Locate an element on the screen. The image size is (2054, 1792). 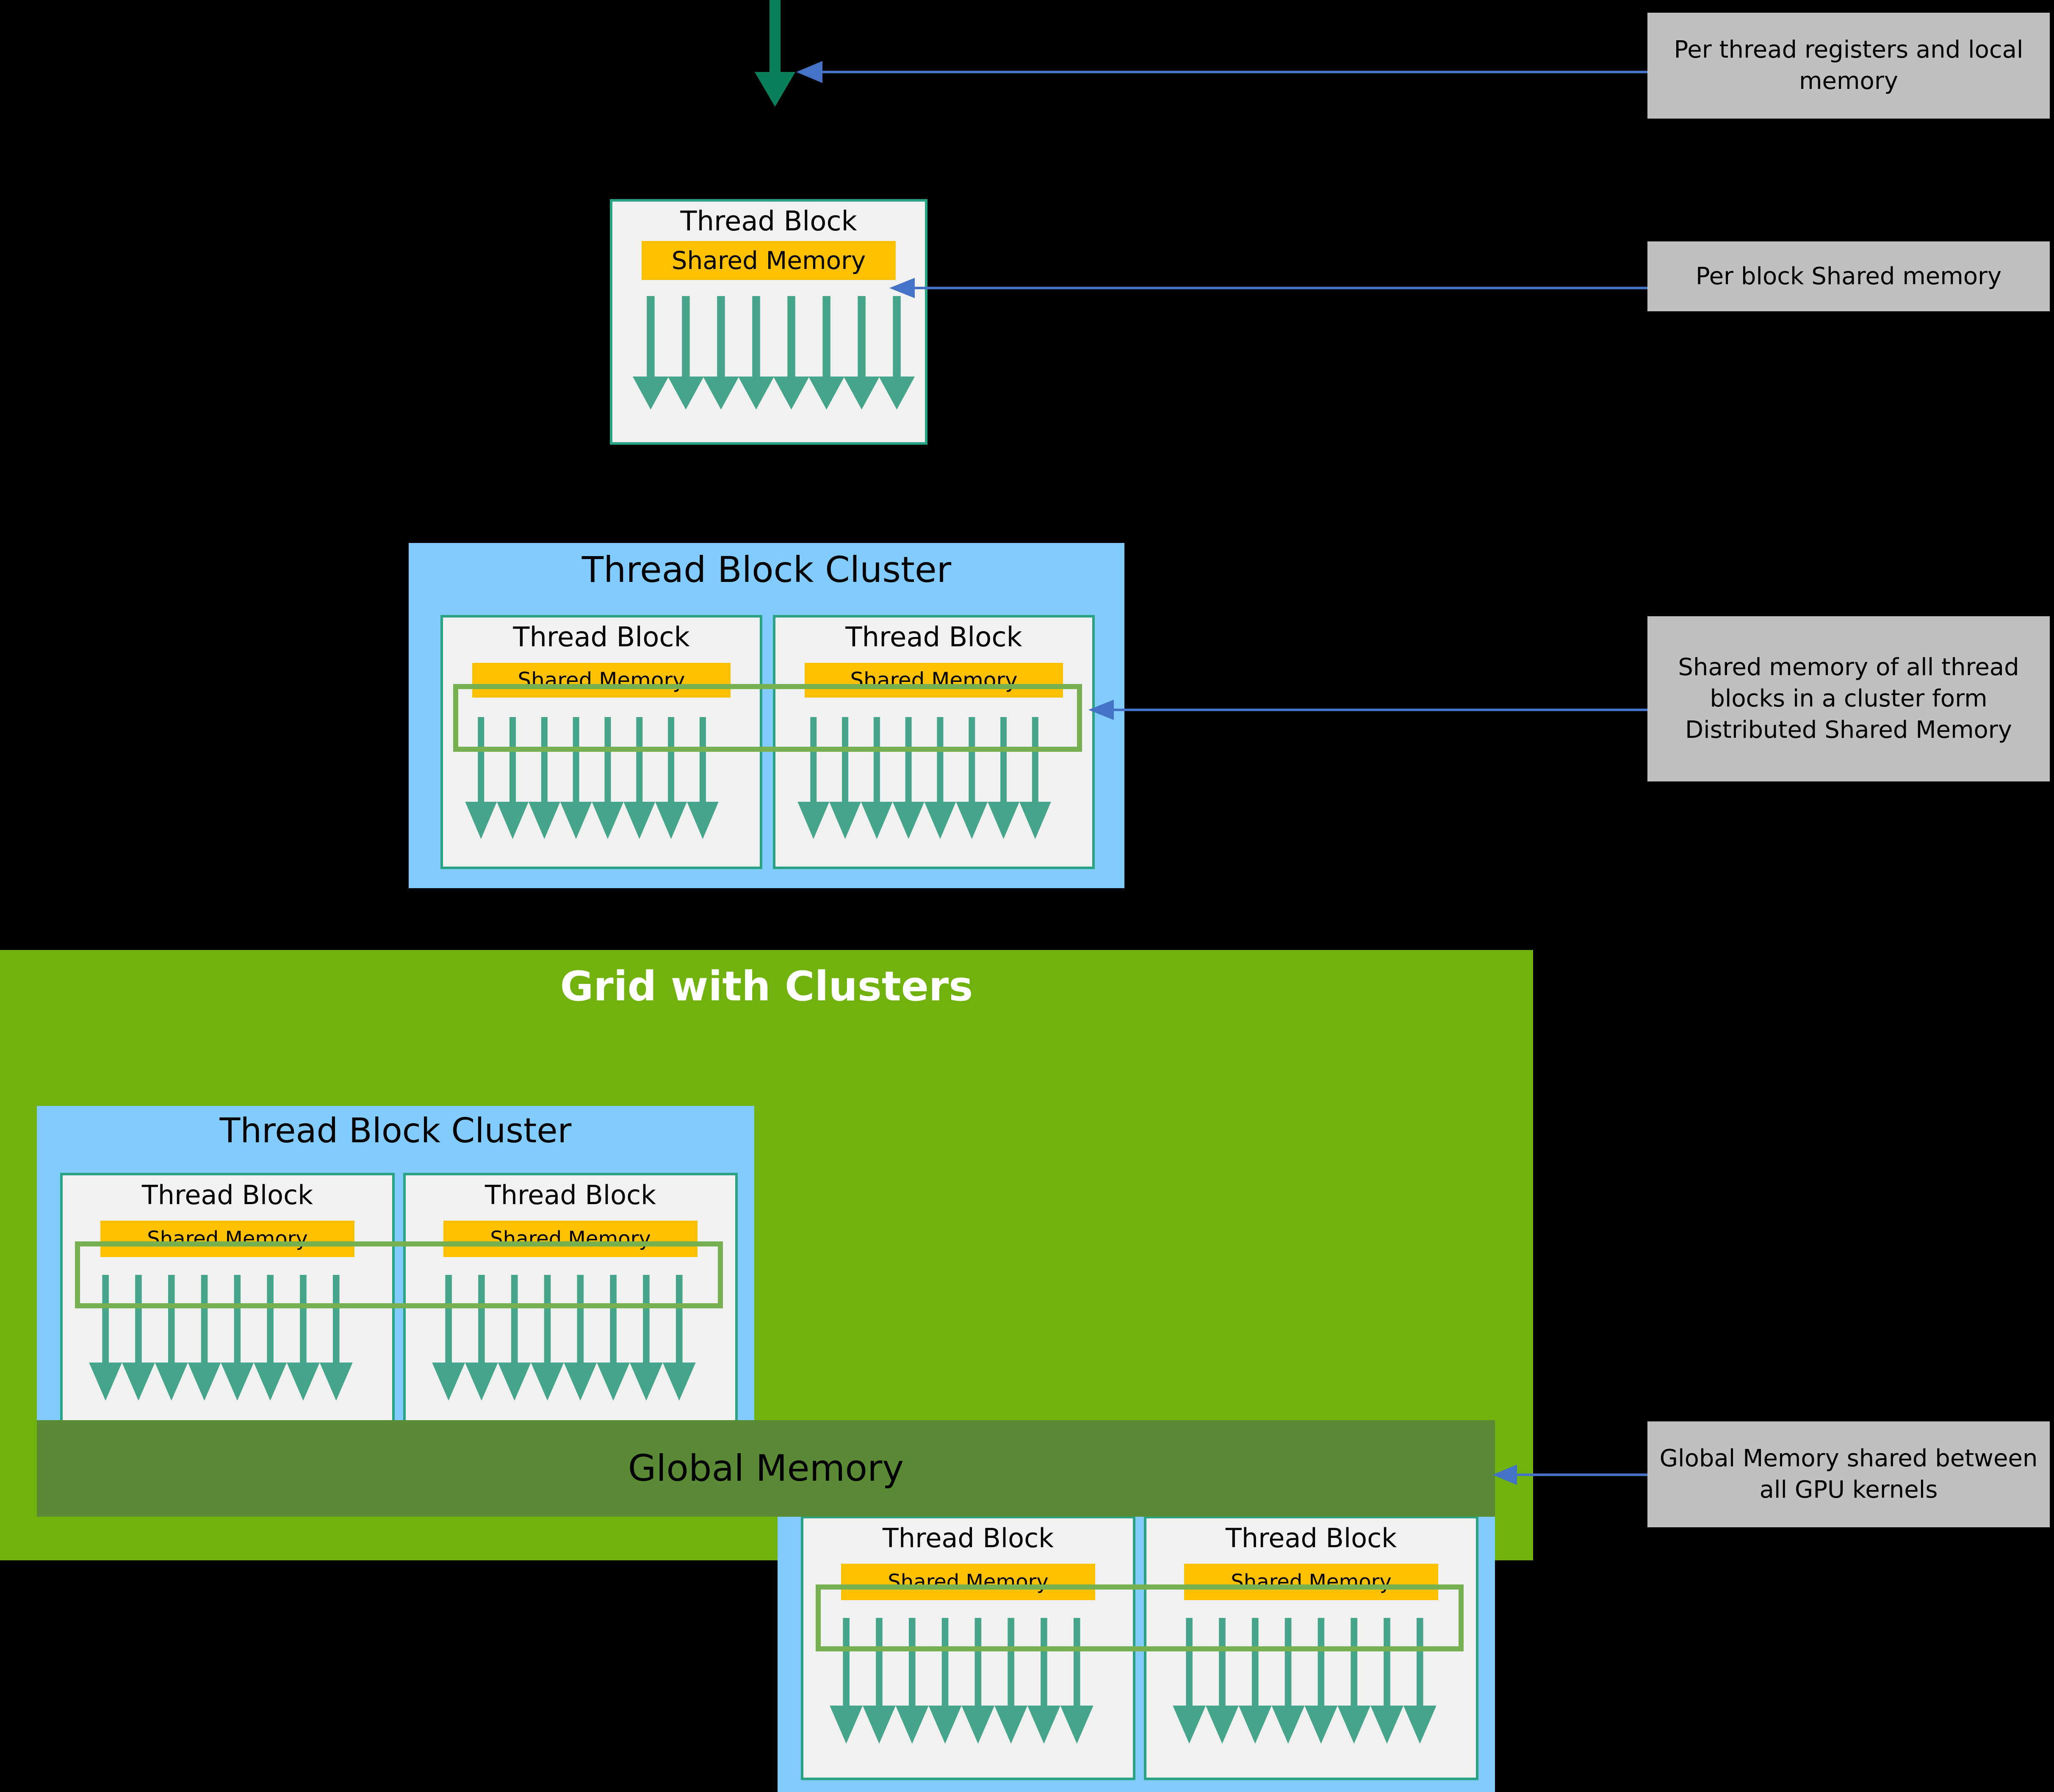
callout-registers: Per thread registers and local memory is located at coordinates (1848, 66).